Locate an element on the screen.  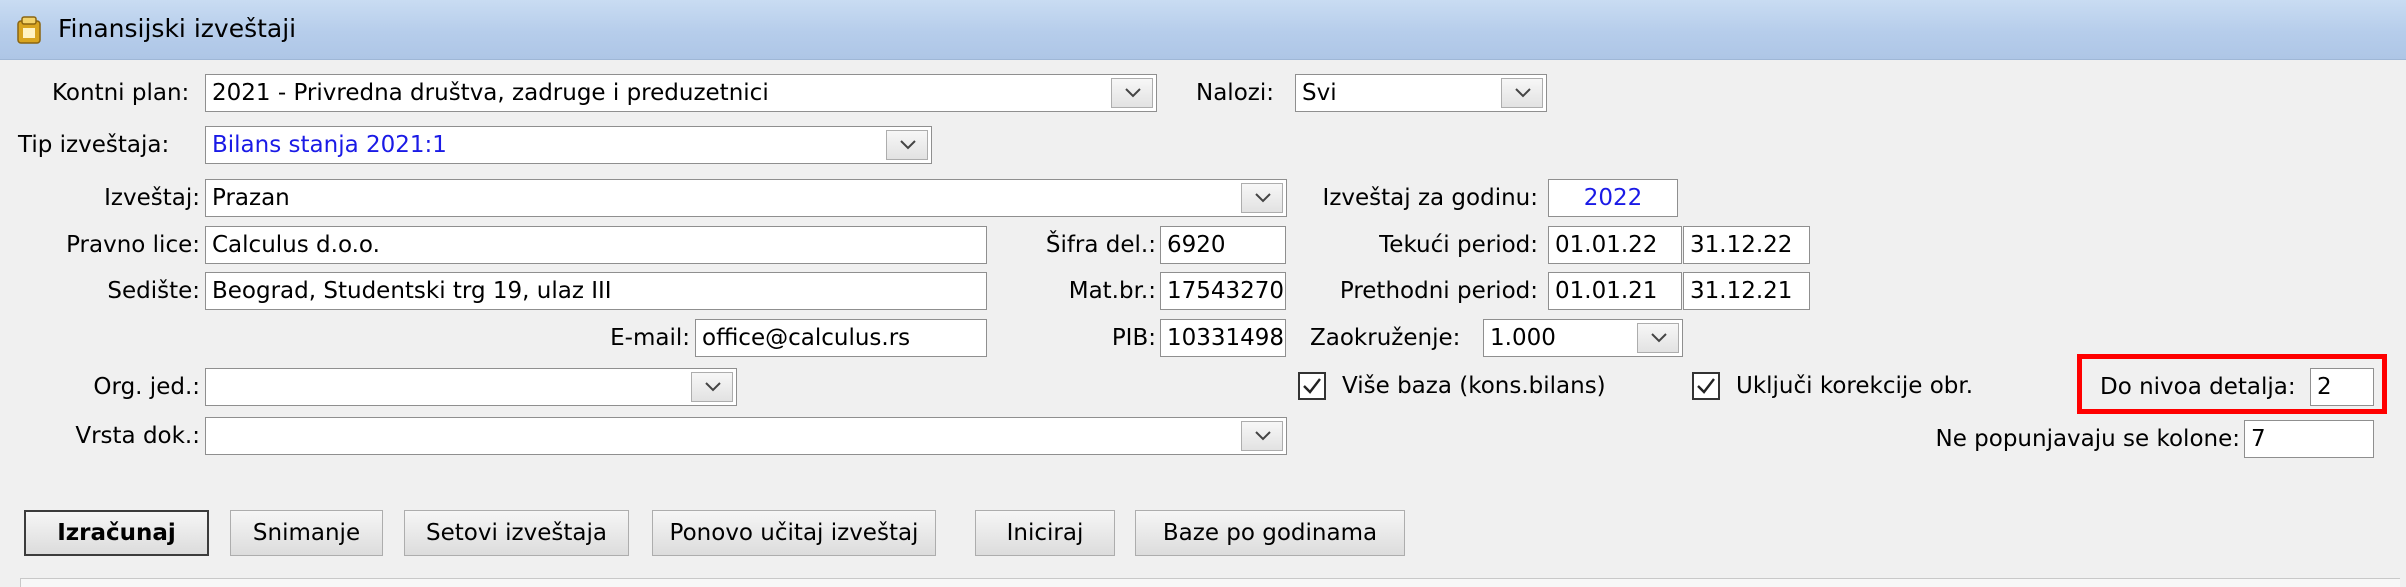
izvestaj-za-godinu-field: 2022 is located at coordinates (1613, 198).